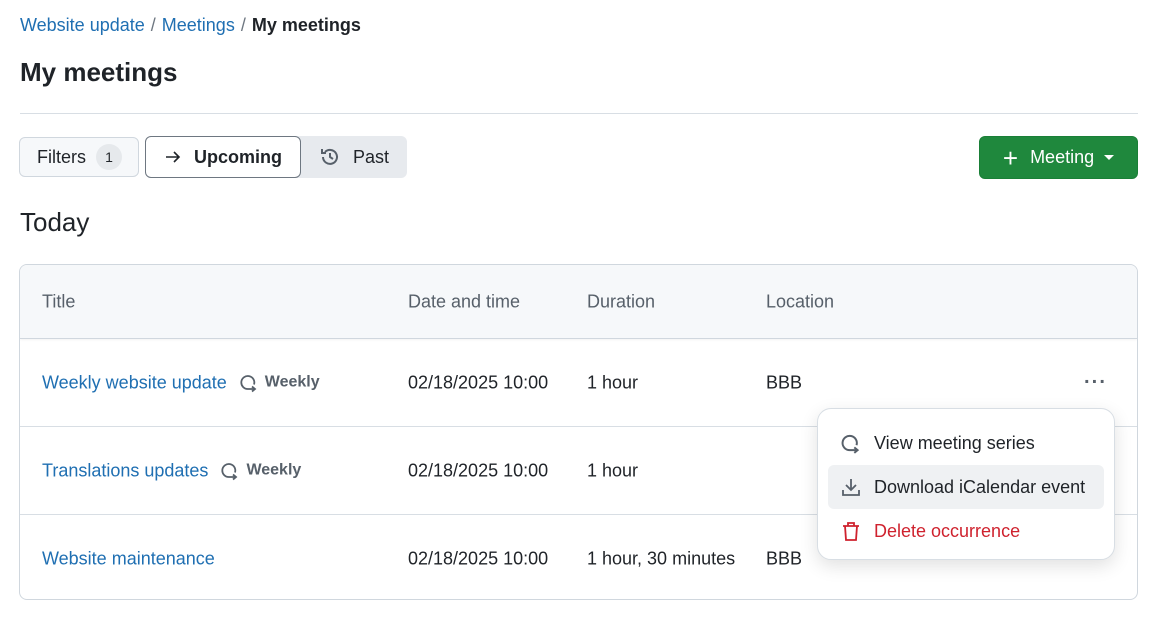 This screenshot has height=618, width=1152. I want to click on trash-icon, so click(851, 531).